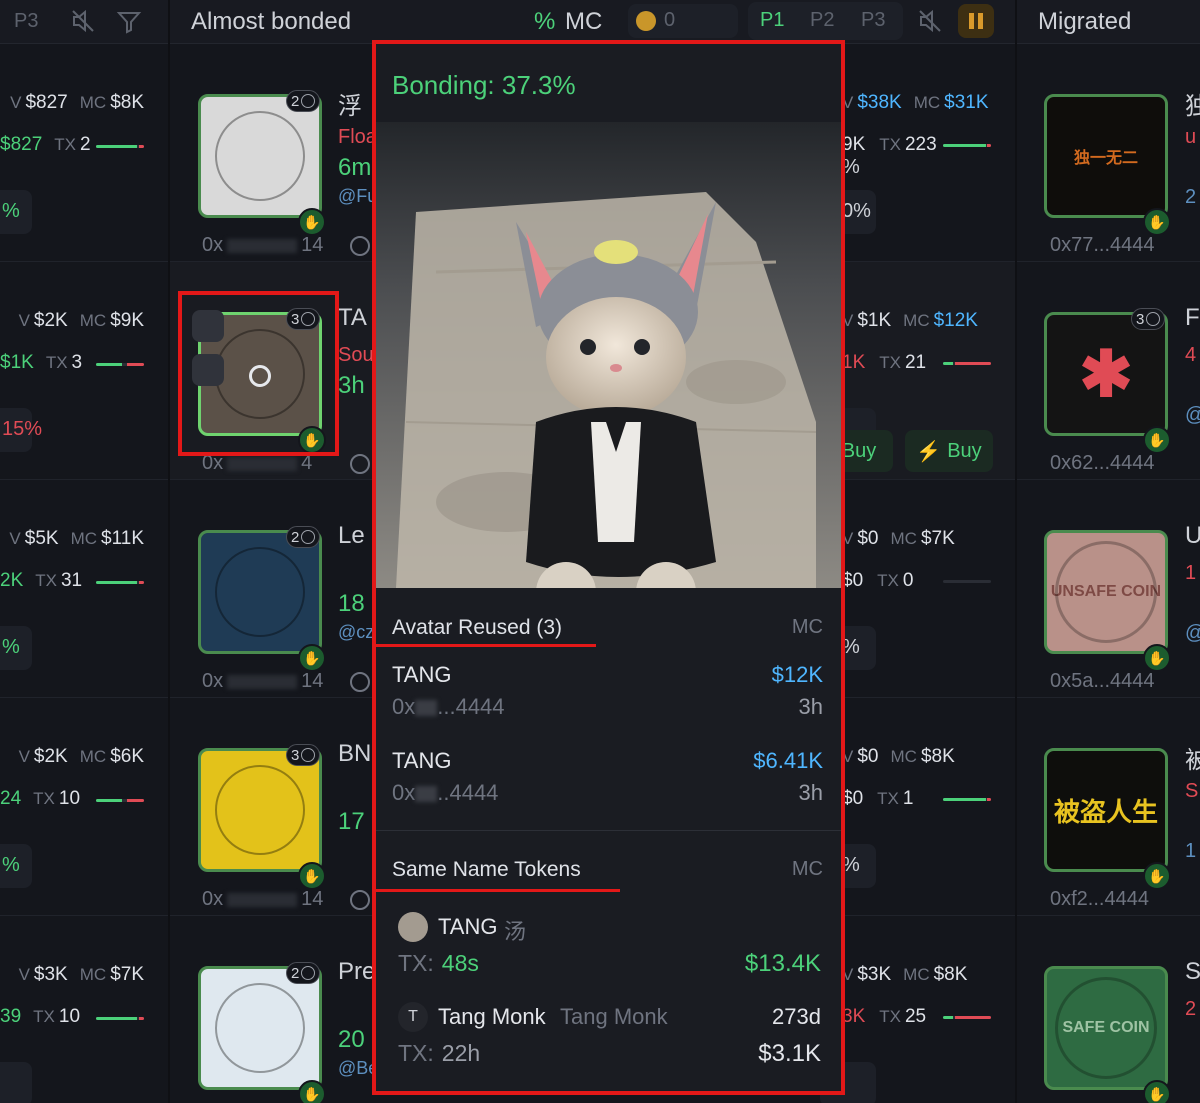  I want to click on migrated-row: 被盗人生 ✋ 0xf2...4444 被 S 1, so click(1108, 807).